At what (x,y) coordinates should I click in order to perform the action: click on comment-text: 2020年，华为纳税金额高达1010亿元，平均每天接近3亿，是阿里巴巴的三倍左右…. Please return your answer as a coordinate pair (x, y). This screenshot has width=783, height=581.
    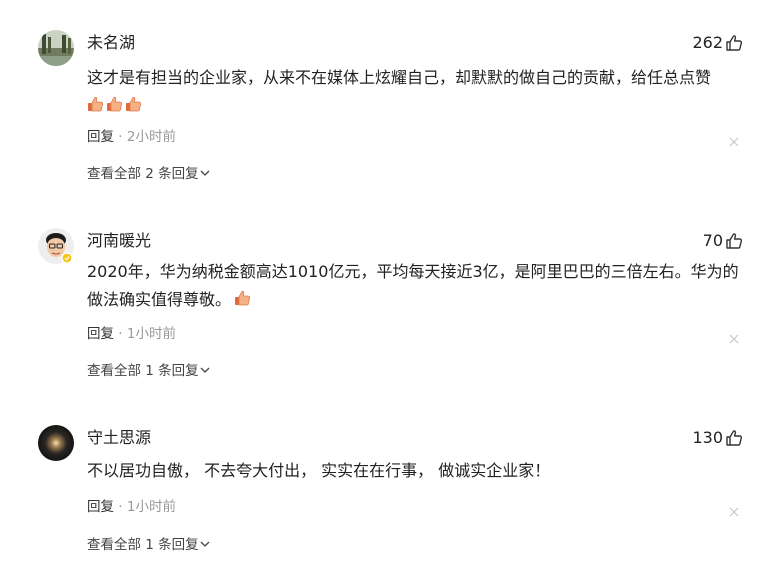
    Looking at the image, I should click on (417, 286).